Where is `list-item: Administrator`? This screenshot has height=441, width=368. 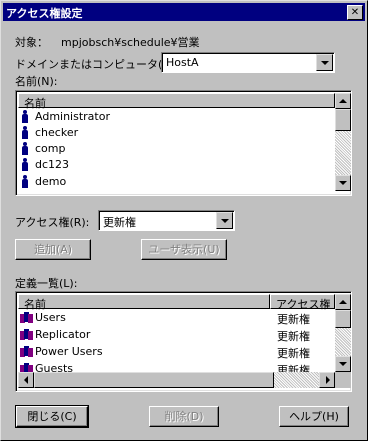 list-item: Administrator is located at coordinates (177, 116).